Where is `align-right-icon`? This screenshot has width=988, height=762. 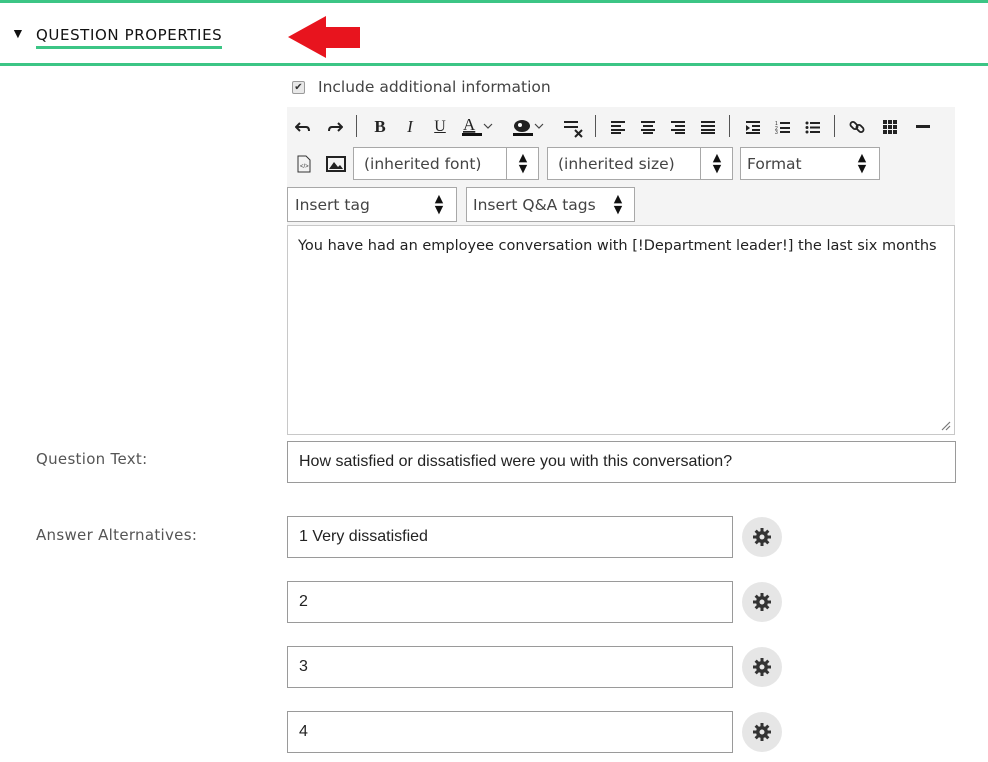
align-right-icon is located at coordinates (678, 127).